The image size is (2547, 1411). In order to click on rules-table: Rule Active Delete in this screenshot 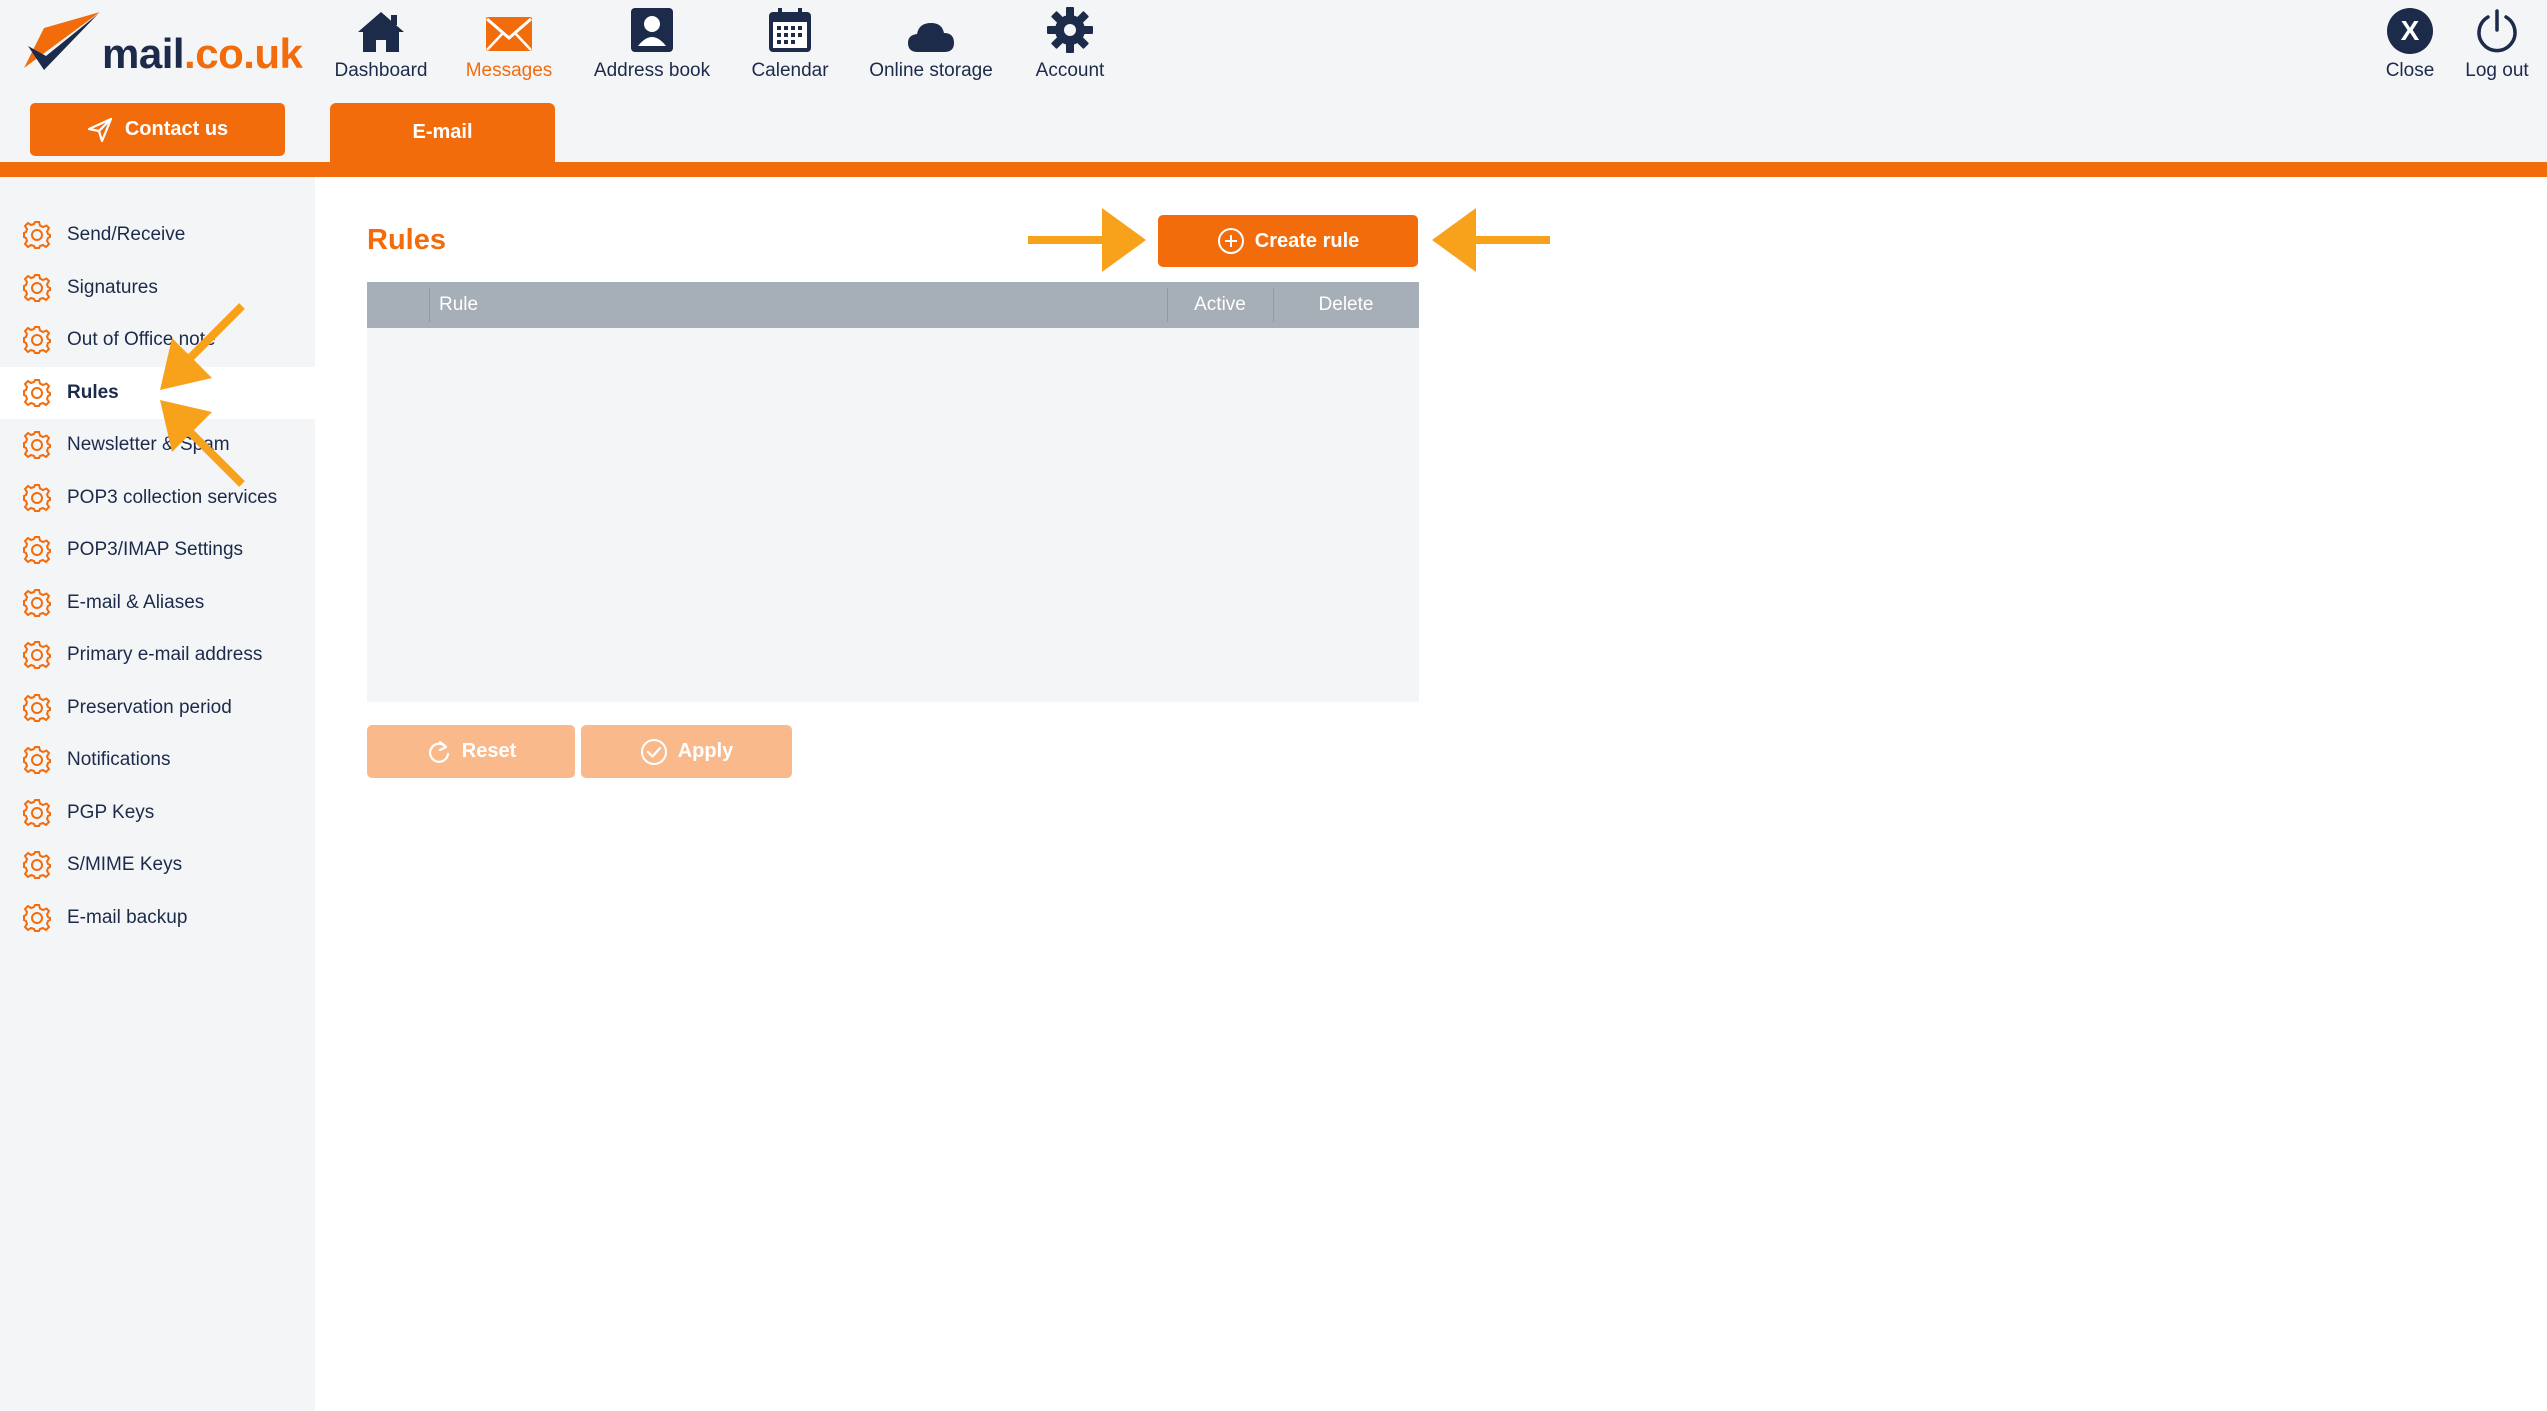, I will do `click(893, 492)`.